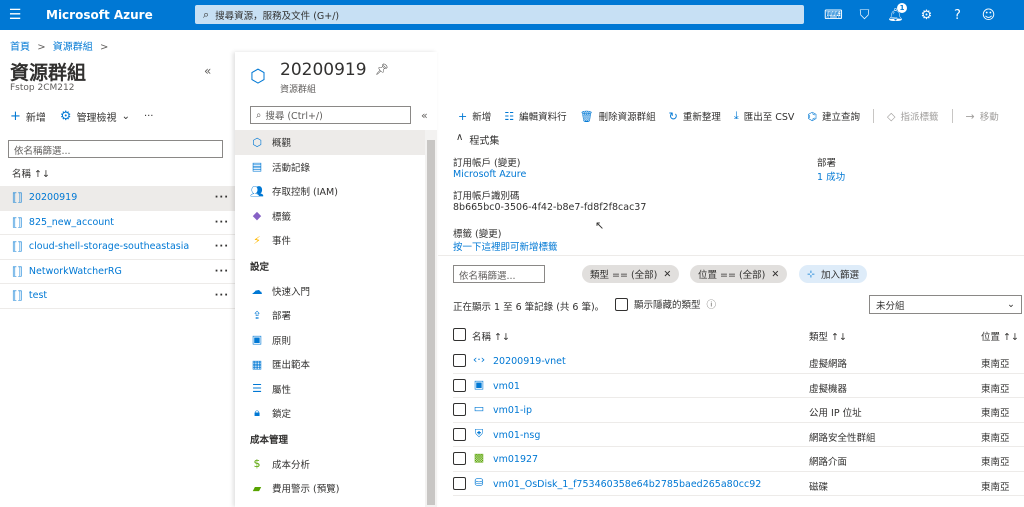 The height and width of the screenshot is (507, 1024). Describe the element at coordinates (117, 198) in the screenshot. I see `list-item: ⟦⟧ 20200919 ···` at that location.